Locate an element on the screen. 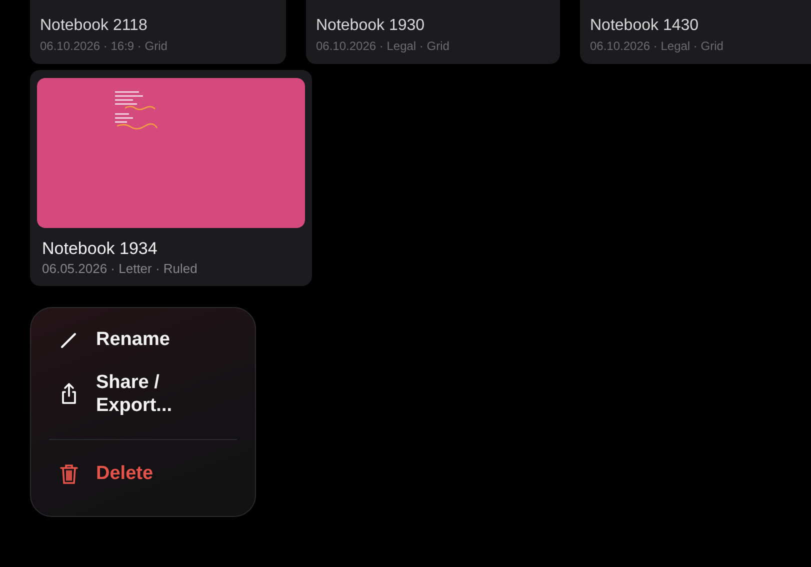  notebook-card: Notebook 2118 06.10.2026 · 16:9 · Grid is located at coordinates (158, 32).